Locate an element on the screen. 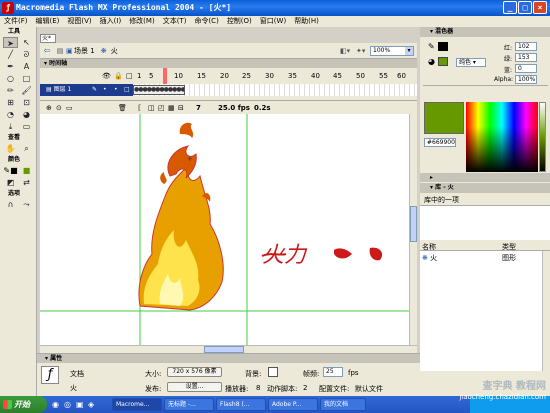 Image resolution: width=550 pixels, height=413 pixels. framerate-input: 25 is located at coordinates (333, 372).